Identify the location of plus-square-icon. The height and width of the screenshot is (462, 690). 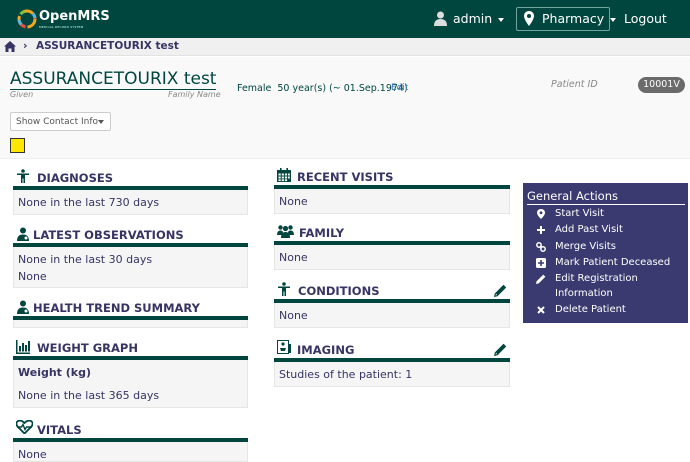
(541, 263).